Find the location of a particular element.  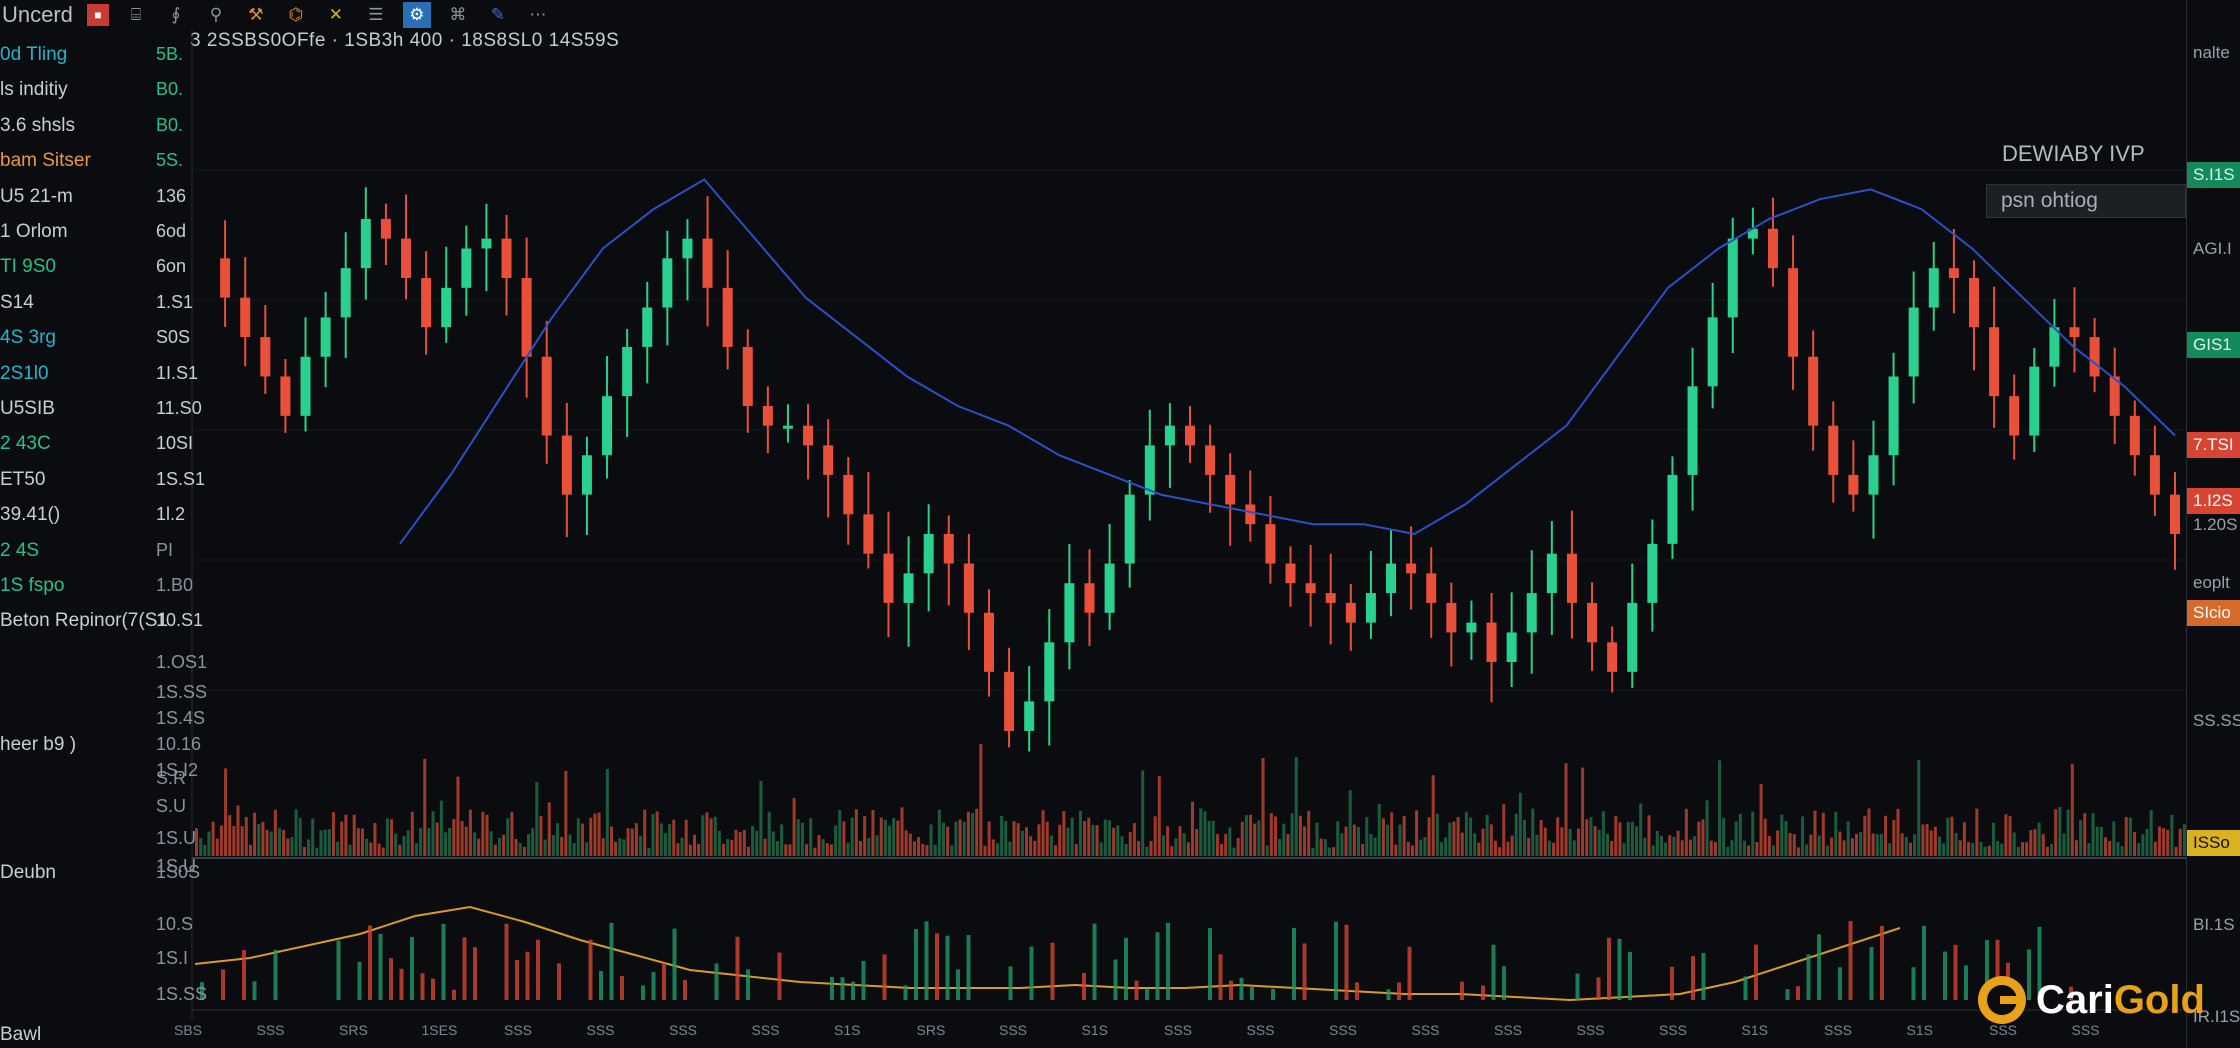

watchlist-item-label: bam Sitser is located at coordinates (45, 161).